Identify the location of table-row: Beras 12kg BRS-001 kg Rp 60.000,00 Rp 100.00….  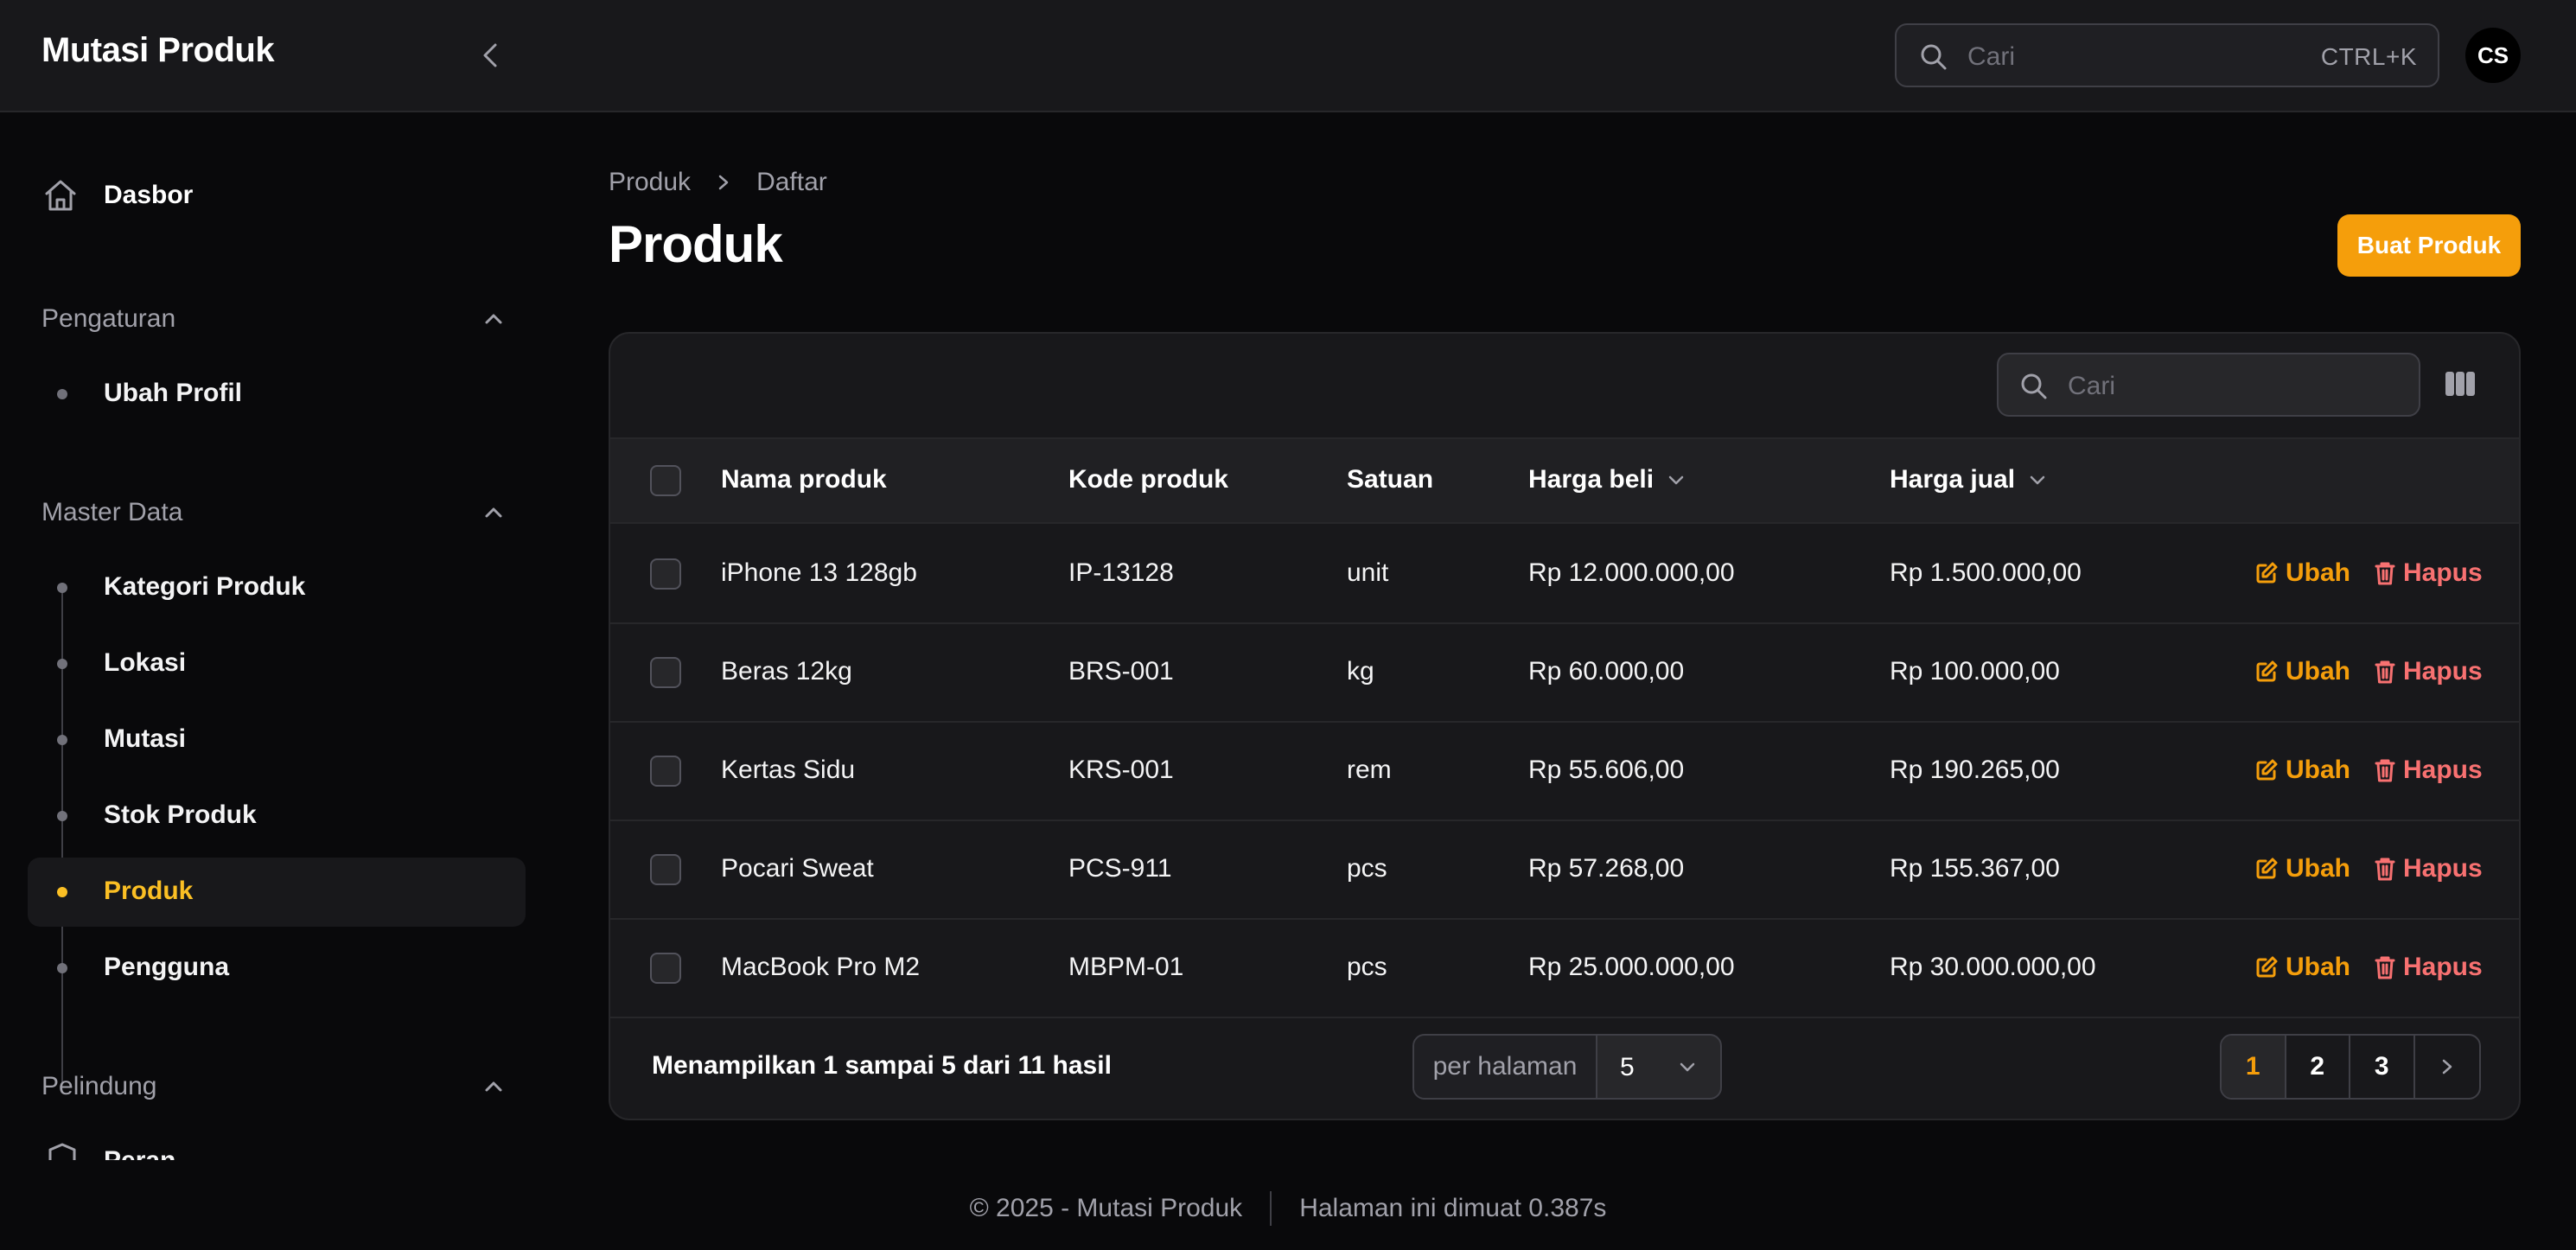
(1564, 674).